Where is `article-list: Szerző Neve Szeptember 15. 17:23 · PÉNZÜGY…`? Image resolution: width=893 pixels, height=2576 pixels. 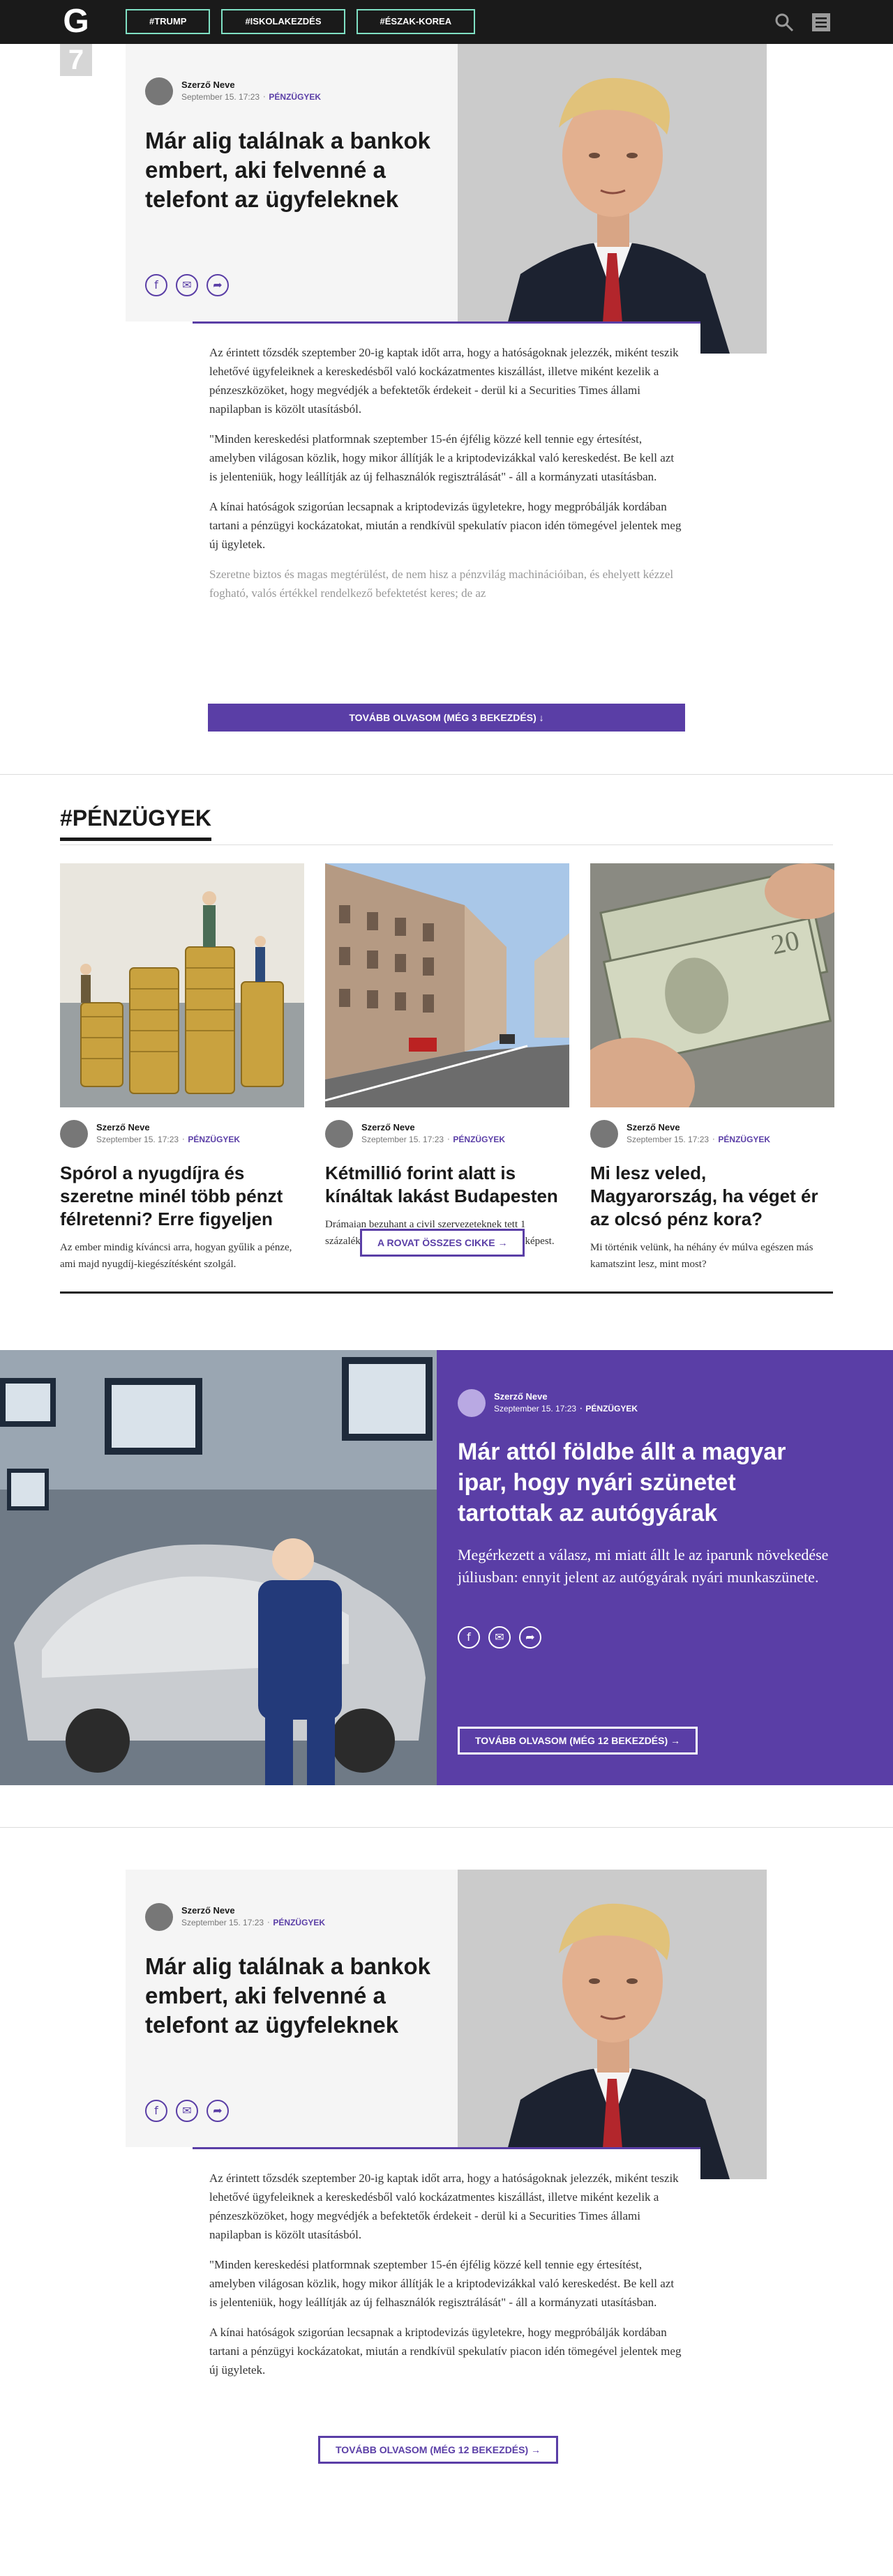 article-list: Szerző Neve Szeptember 15. 17:23 · PÉNZÜGY… is located at coordinates (447, 1068).